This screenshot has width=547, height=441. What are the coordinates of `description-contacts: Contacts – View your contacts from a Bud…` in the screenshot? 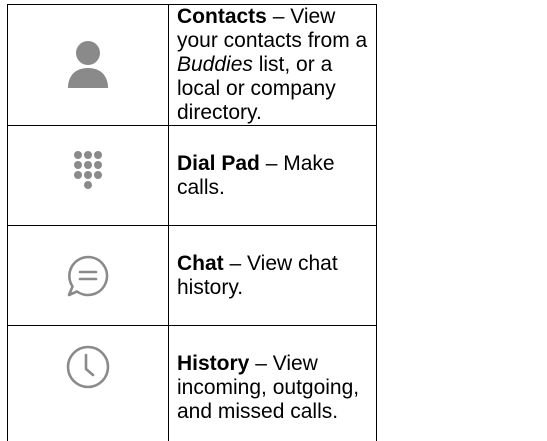 It's located at (272, 65).